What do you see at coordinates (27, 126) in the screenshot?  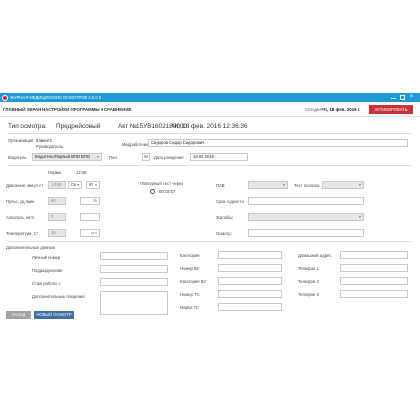 I see `exam-type-label: Тип осмотра:` at bounding box center [27, 126].